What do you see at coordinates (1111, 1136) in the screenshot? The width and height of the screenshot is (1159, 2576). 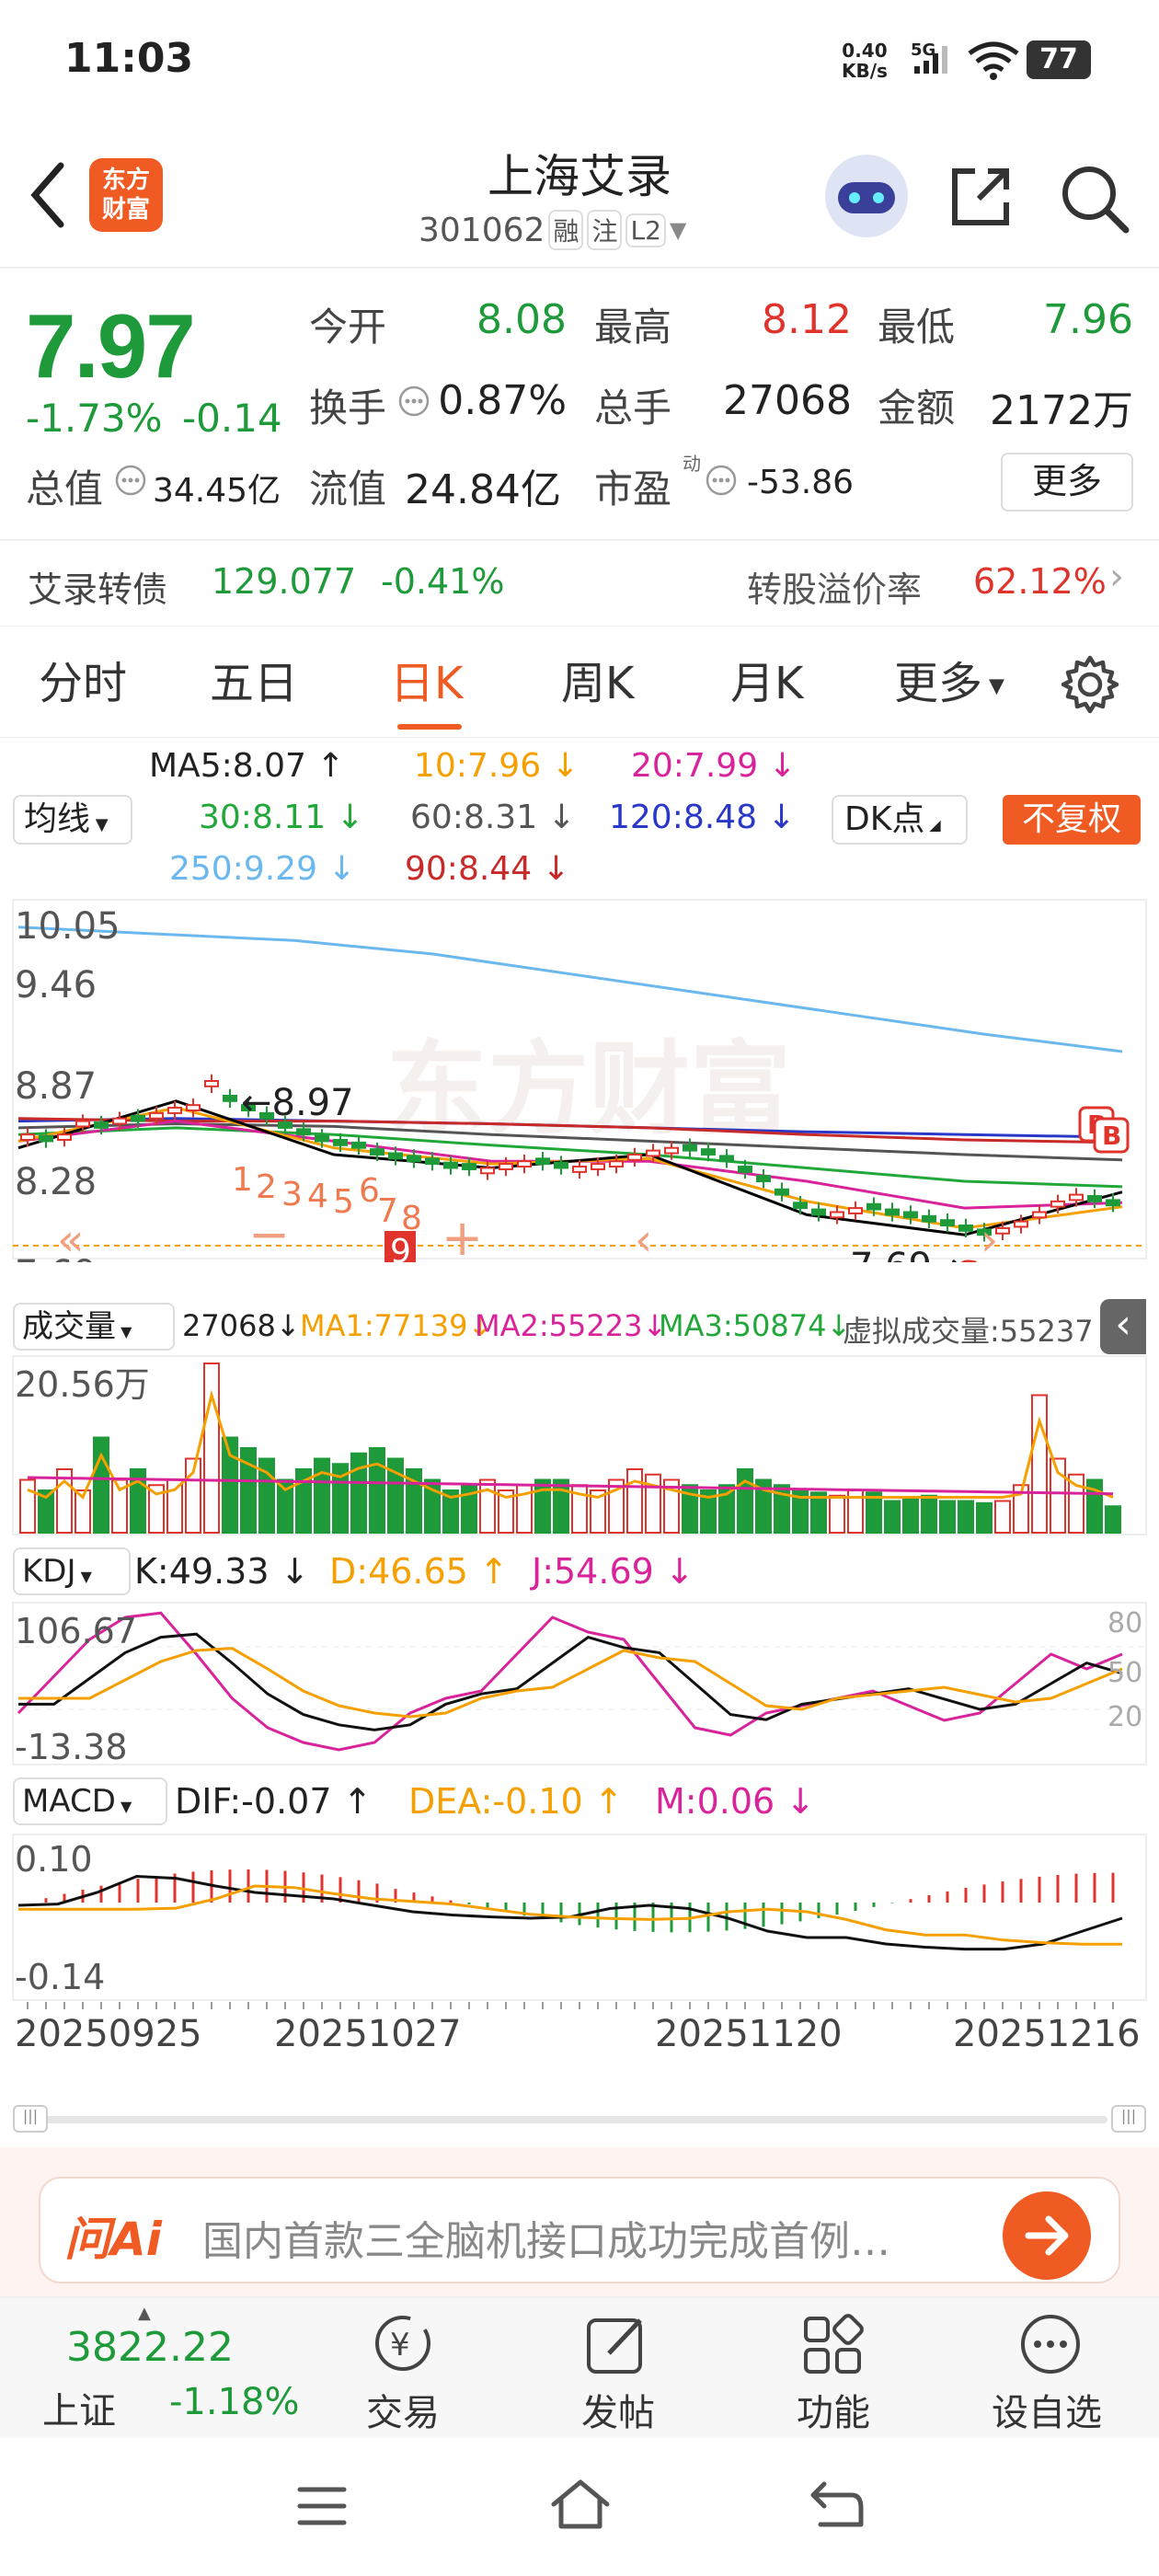 I see `buy-marker-2-text: B` at bounding box center [1111, 1136].